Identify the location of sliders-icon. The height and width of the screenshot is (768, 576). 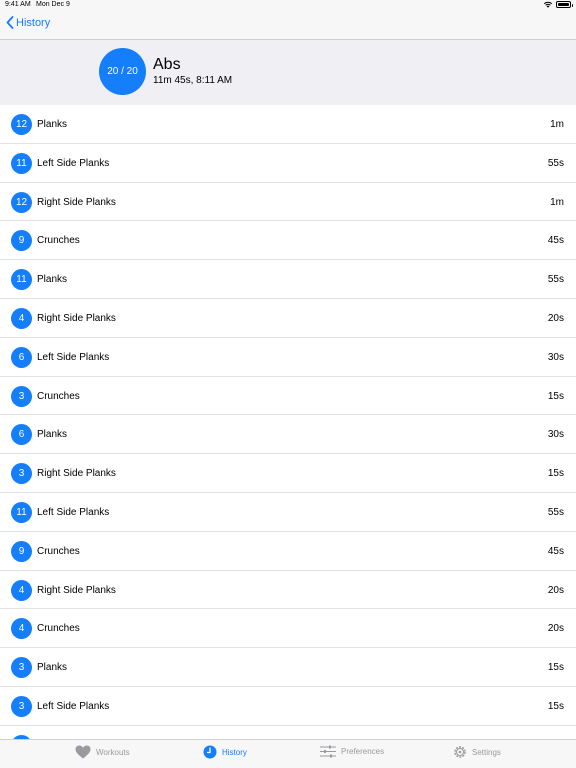
(328, 751).